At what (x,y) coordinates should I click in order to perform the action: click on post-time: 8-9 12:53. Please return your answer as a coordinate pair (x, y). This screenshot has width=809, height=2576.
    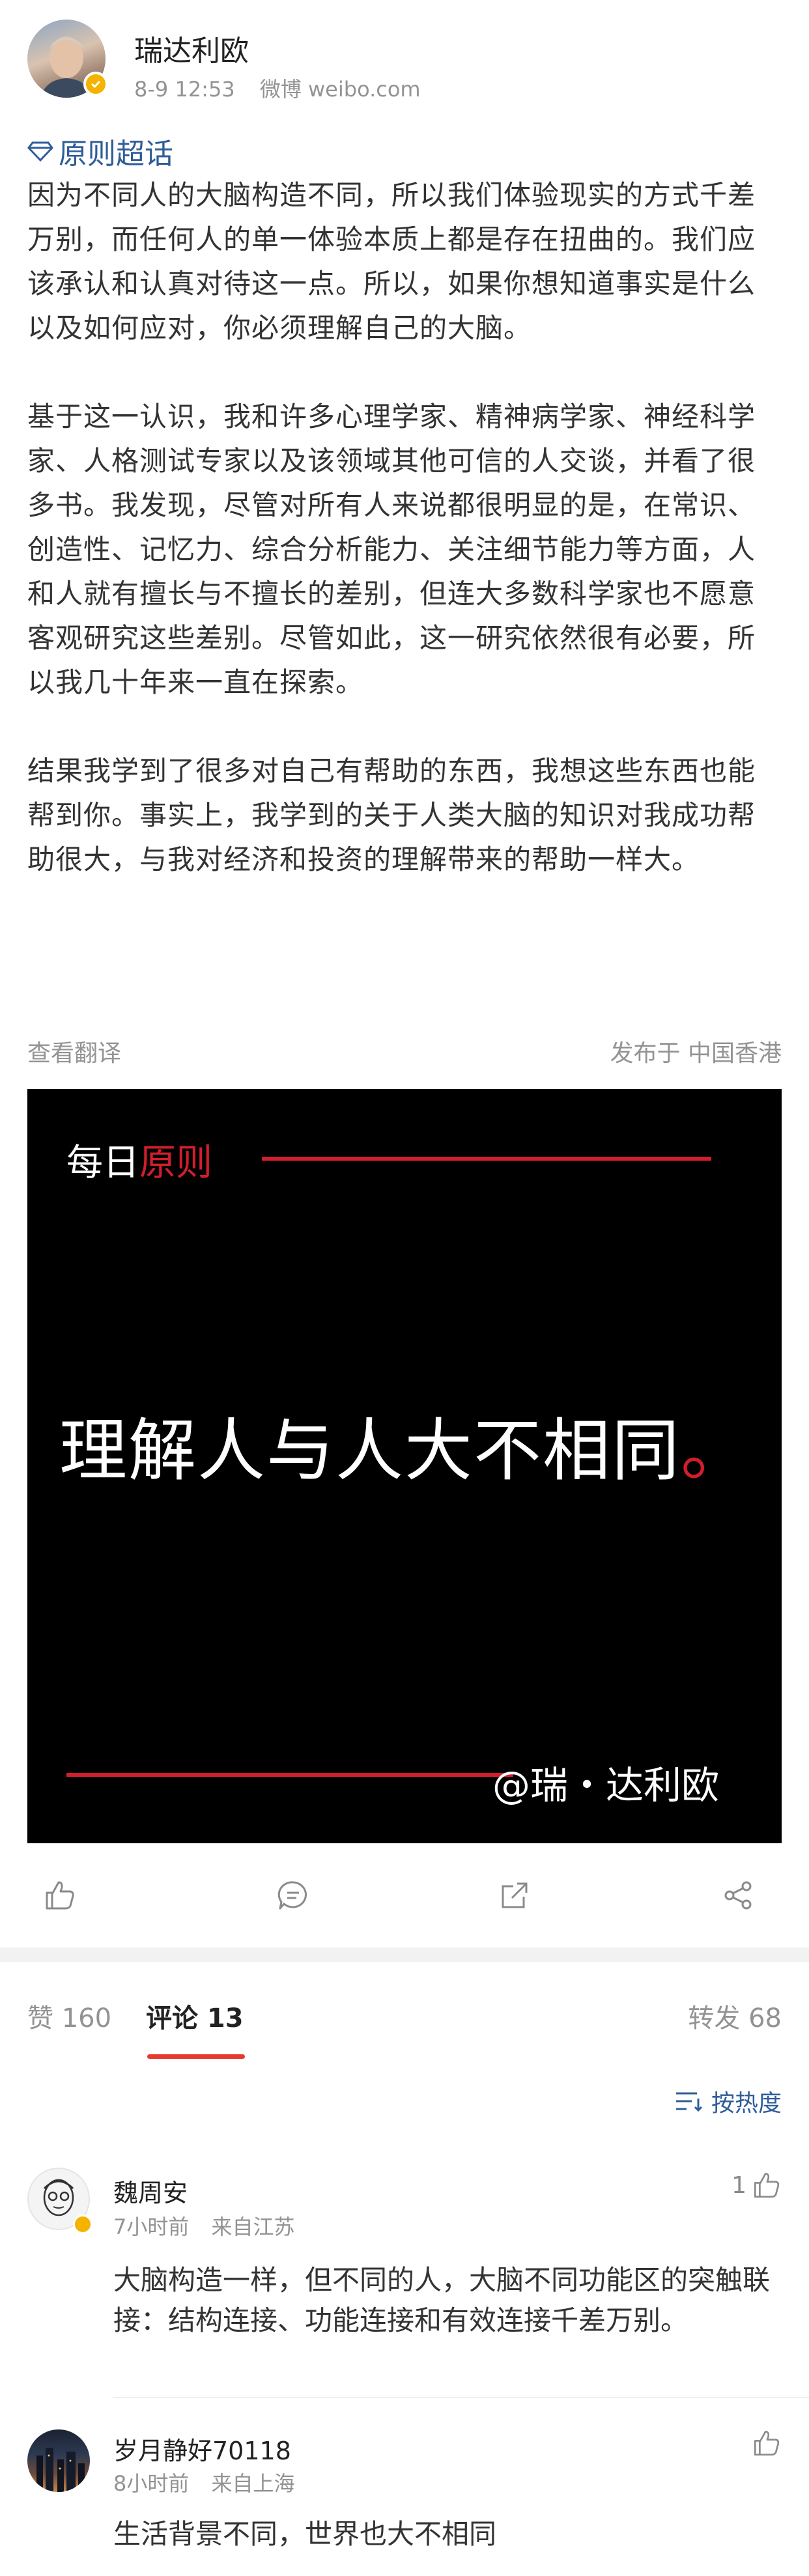
    Looking at the image, I should click on (184, 89).